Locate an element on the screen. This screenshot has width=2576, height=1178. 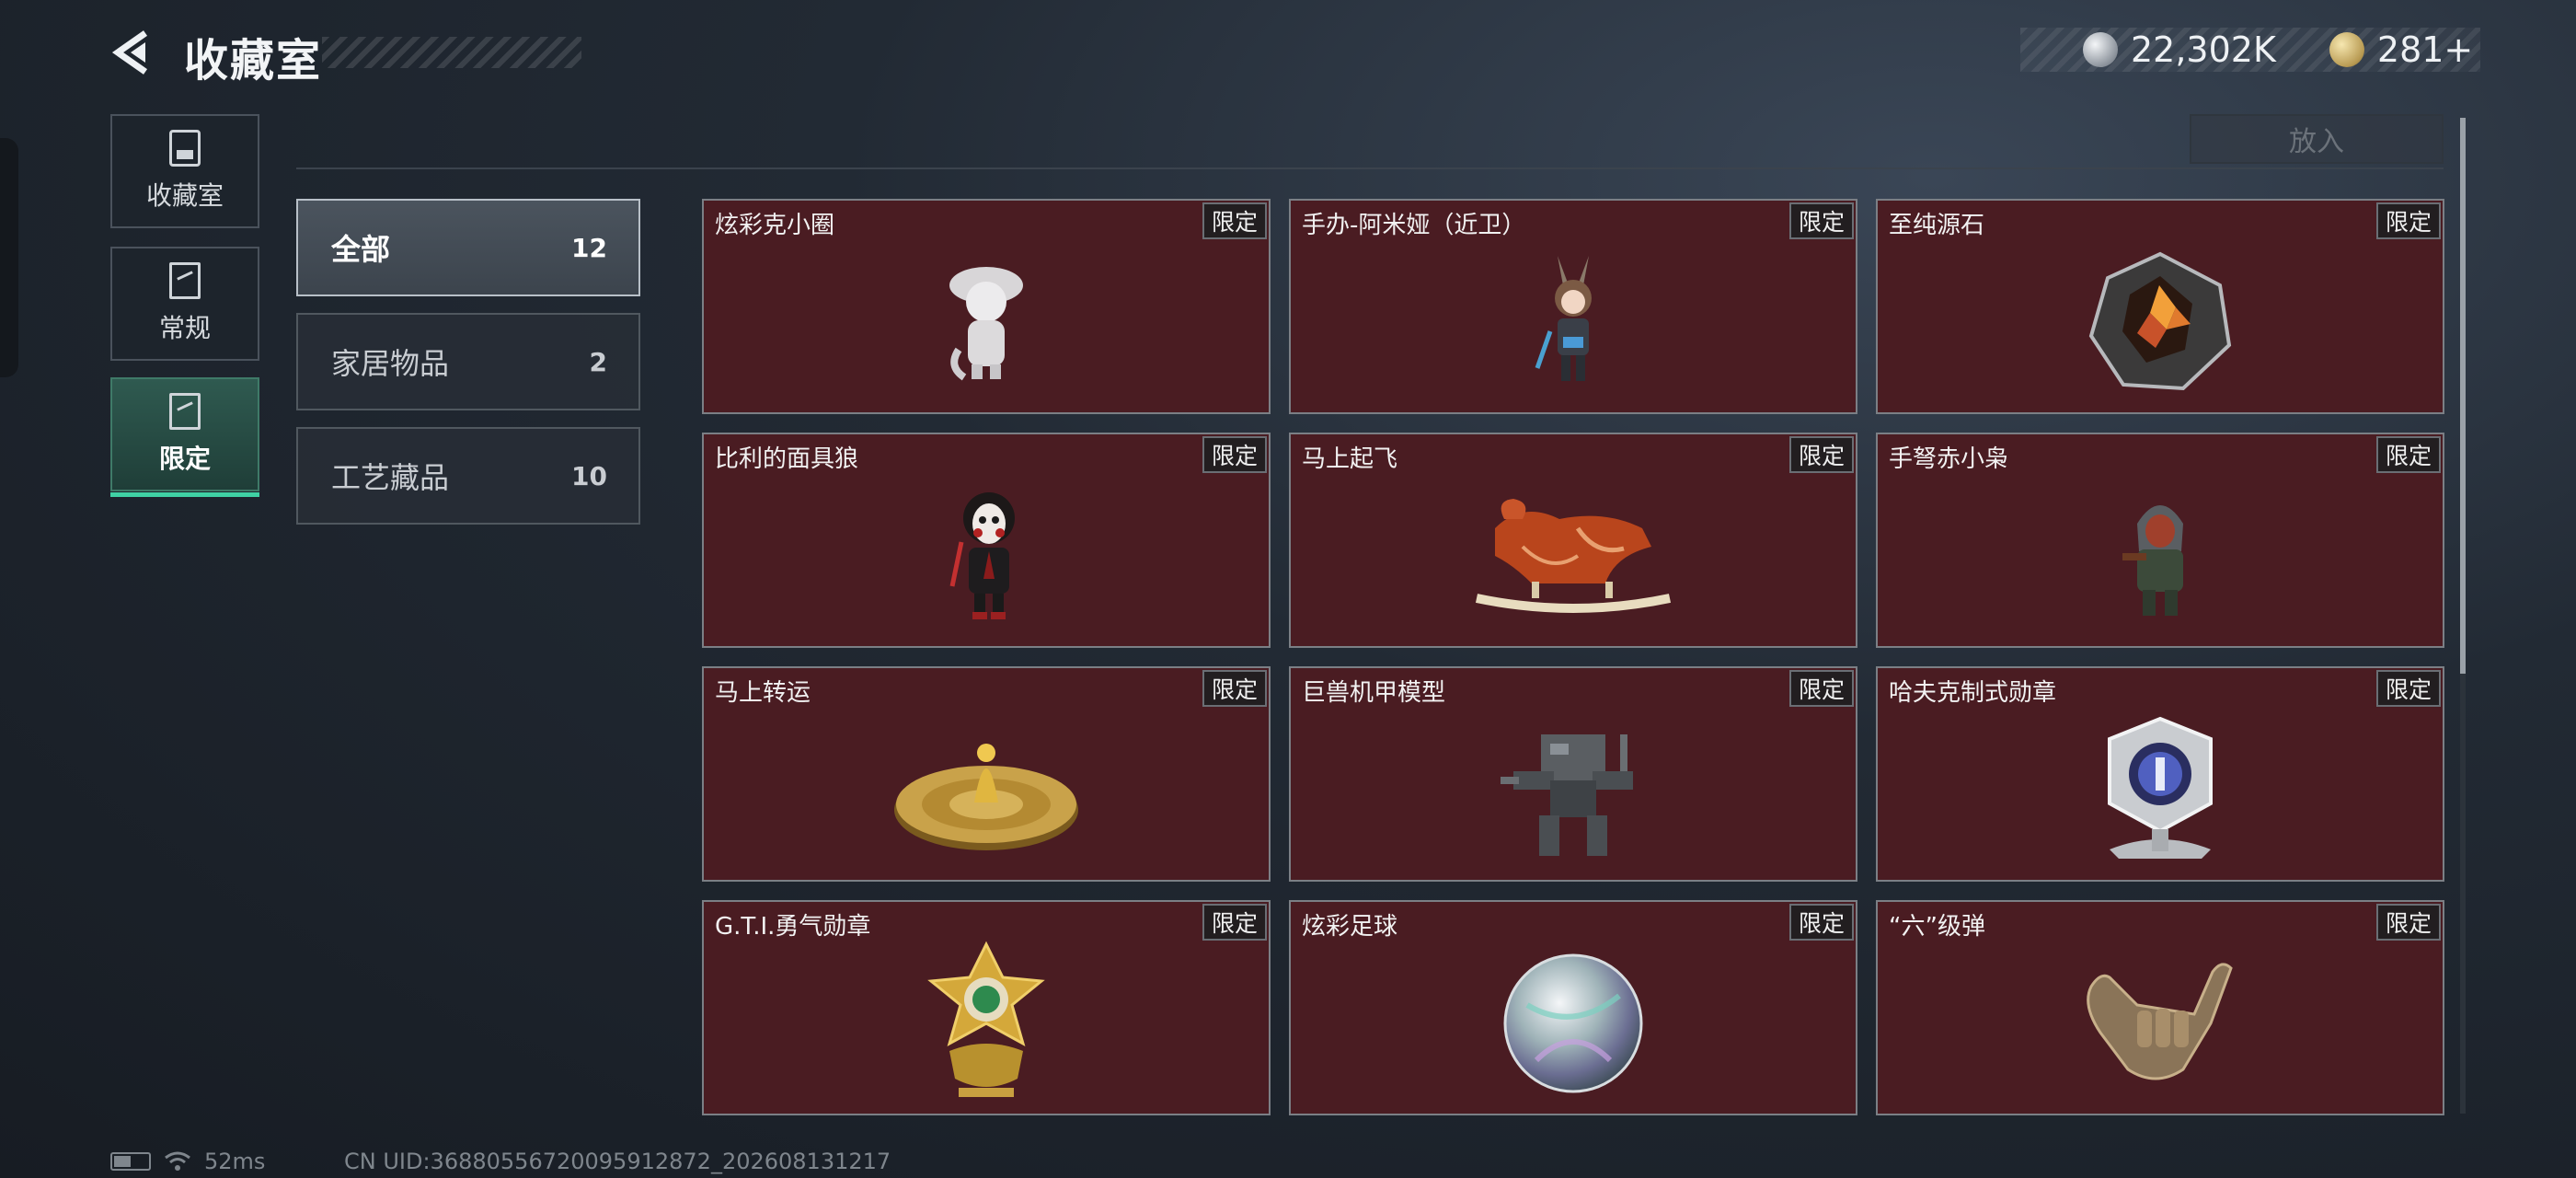
golden-disc-icon is located at coordinates (986, 797).